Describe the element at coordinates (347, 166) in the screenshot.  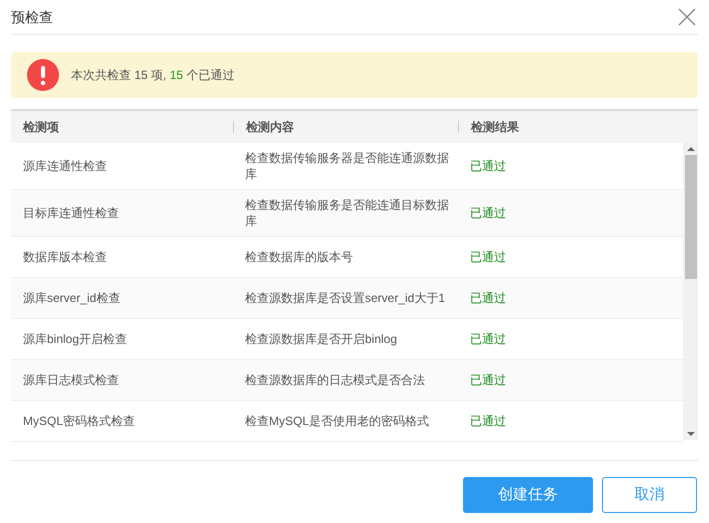
I see `table-cell-text: 检查数据传输服务器是否能连通源数据库` at that location.